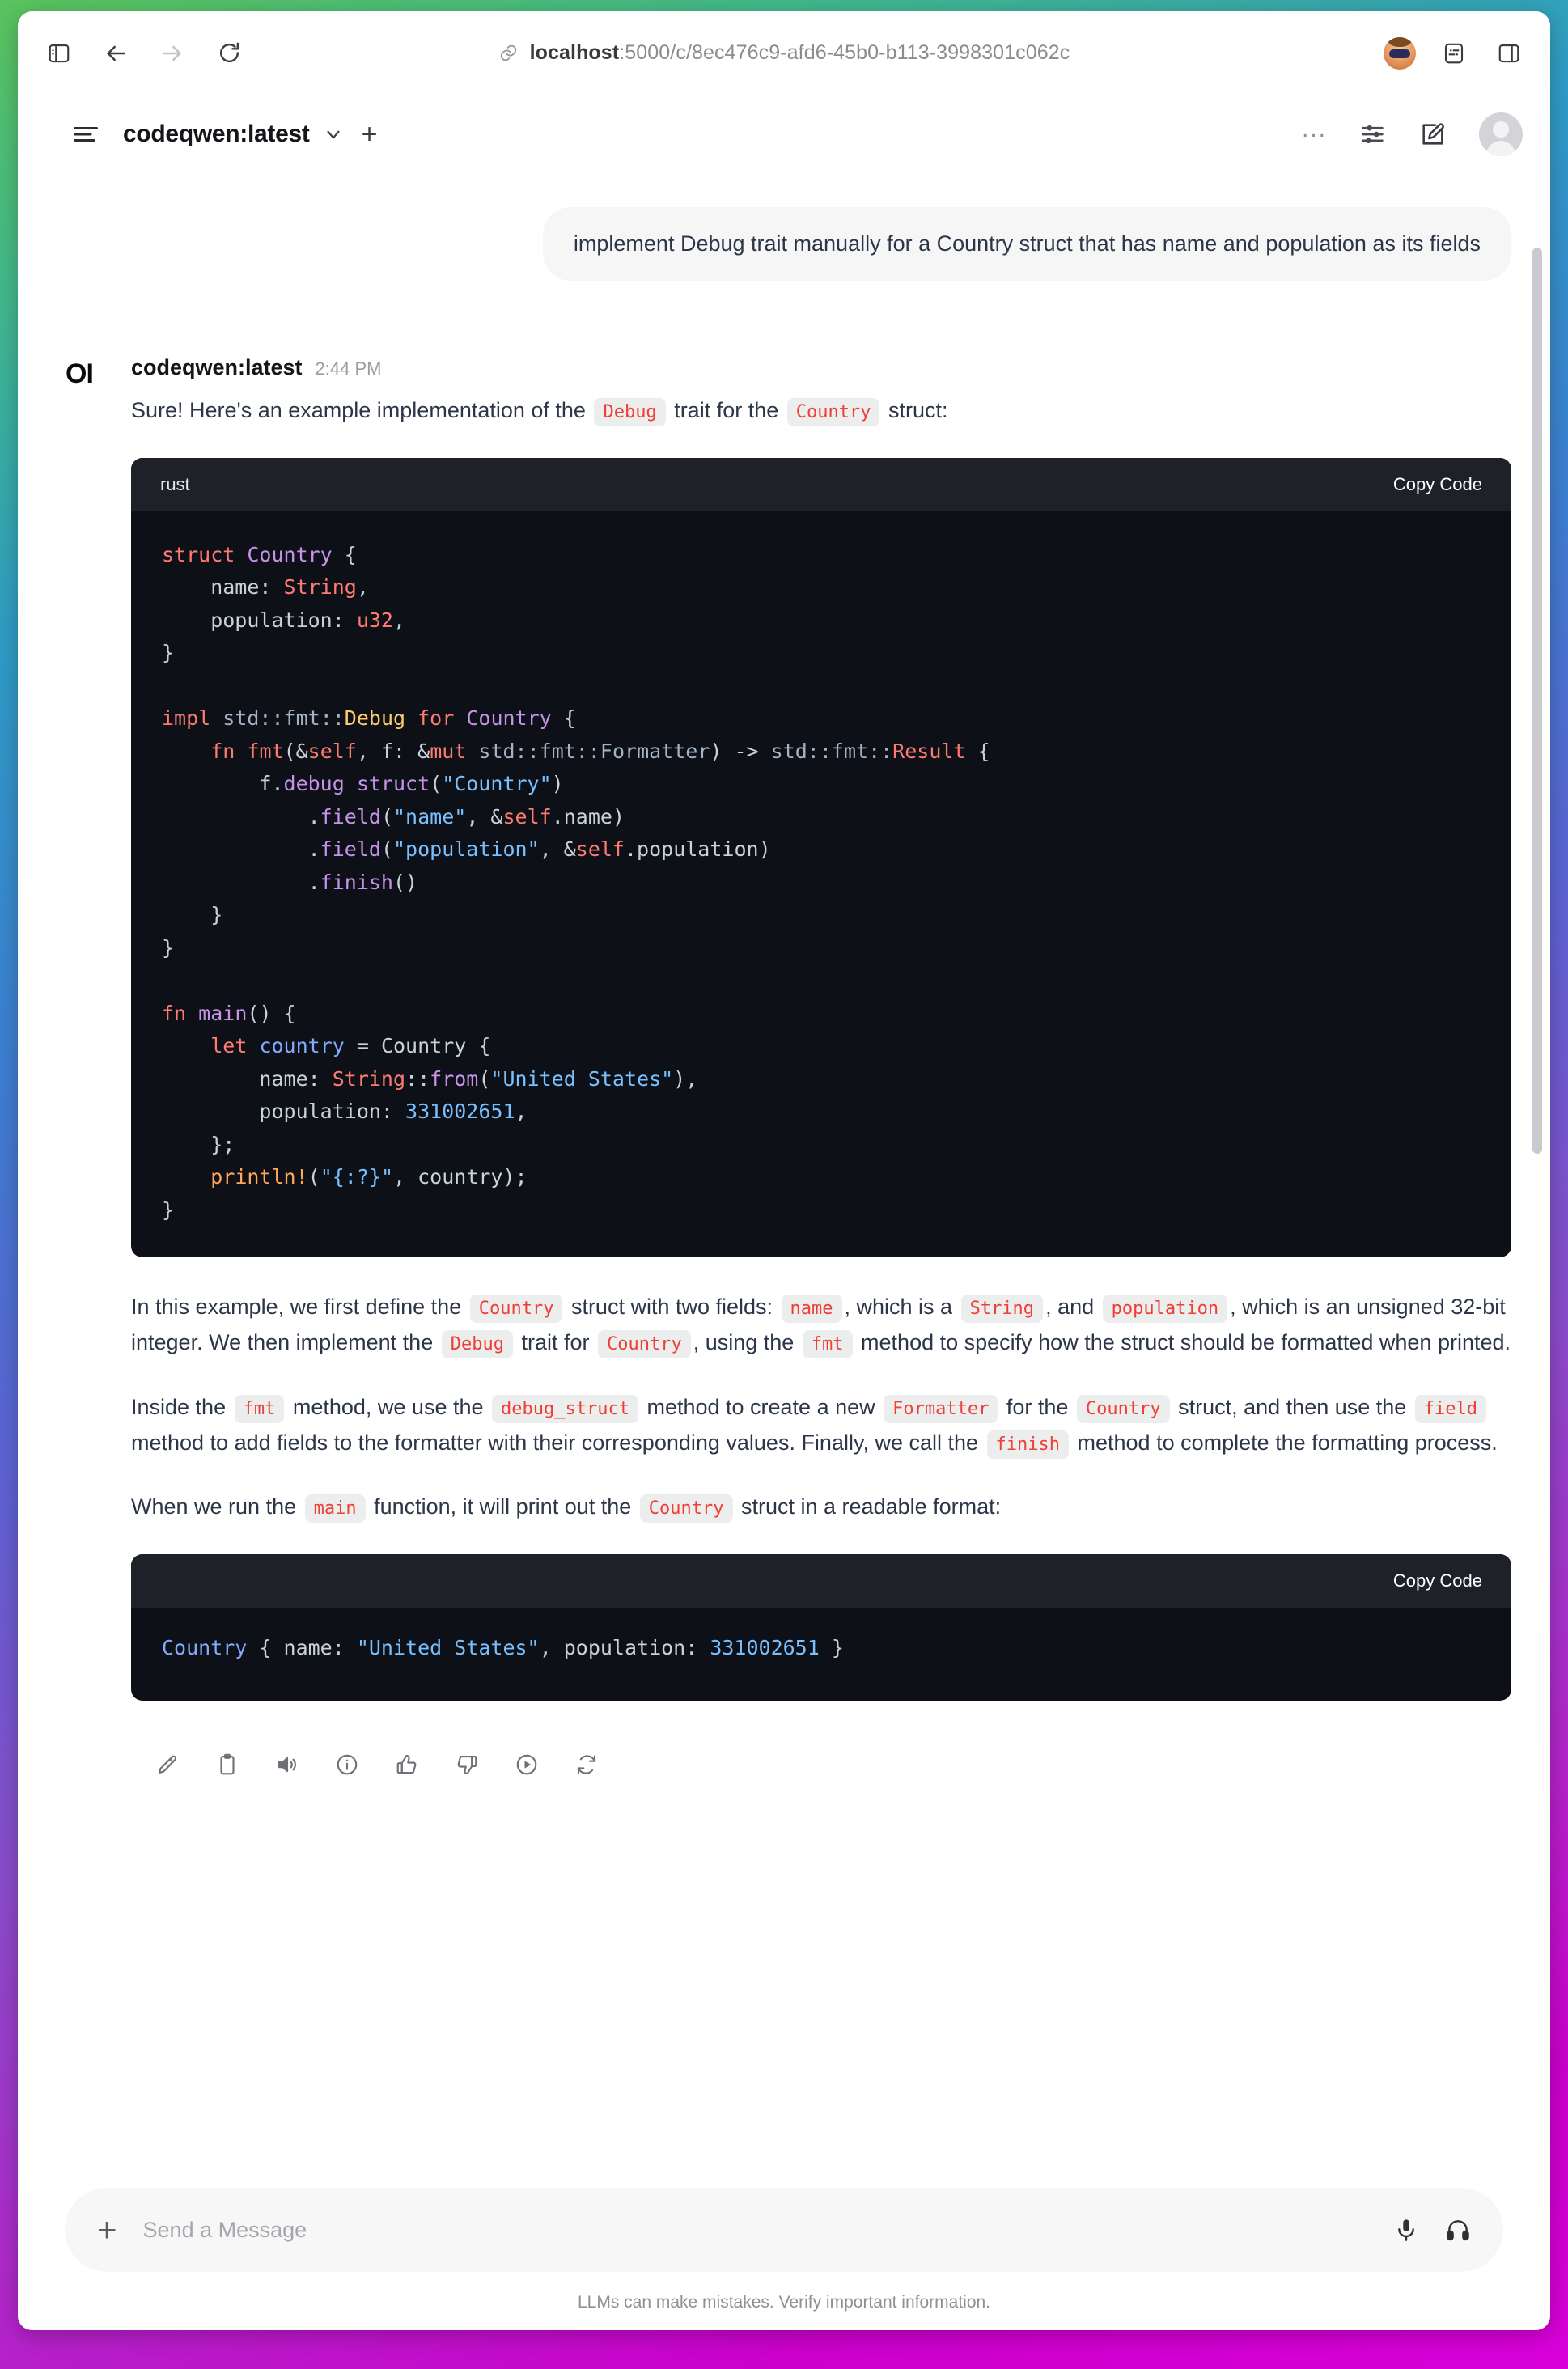 The image size is (1568, 2369). I want to click on assistant-avatar: OI, so click(80, 1068).